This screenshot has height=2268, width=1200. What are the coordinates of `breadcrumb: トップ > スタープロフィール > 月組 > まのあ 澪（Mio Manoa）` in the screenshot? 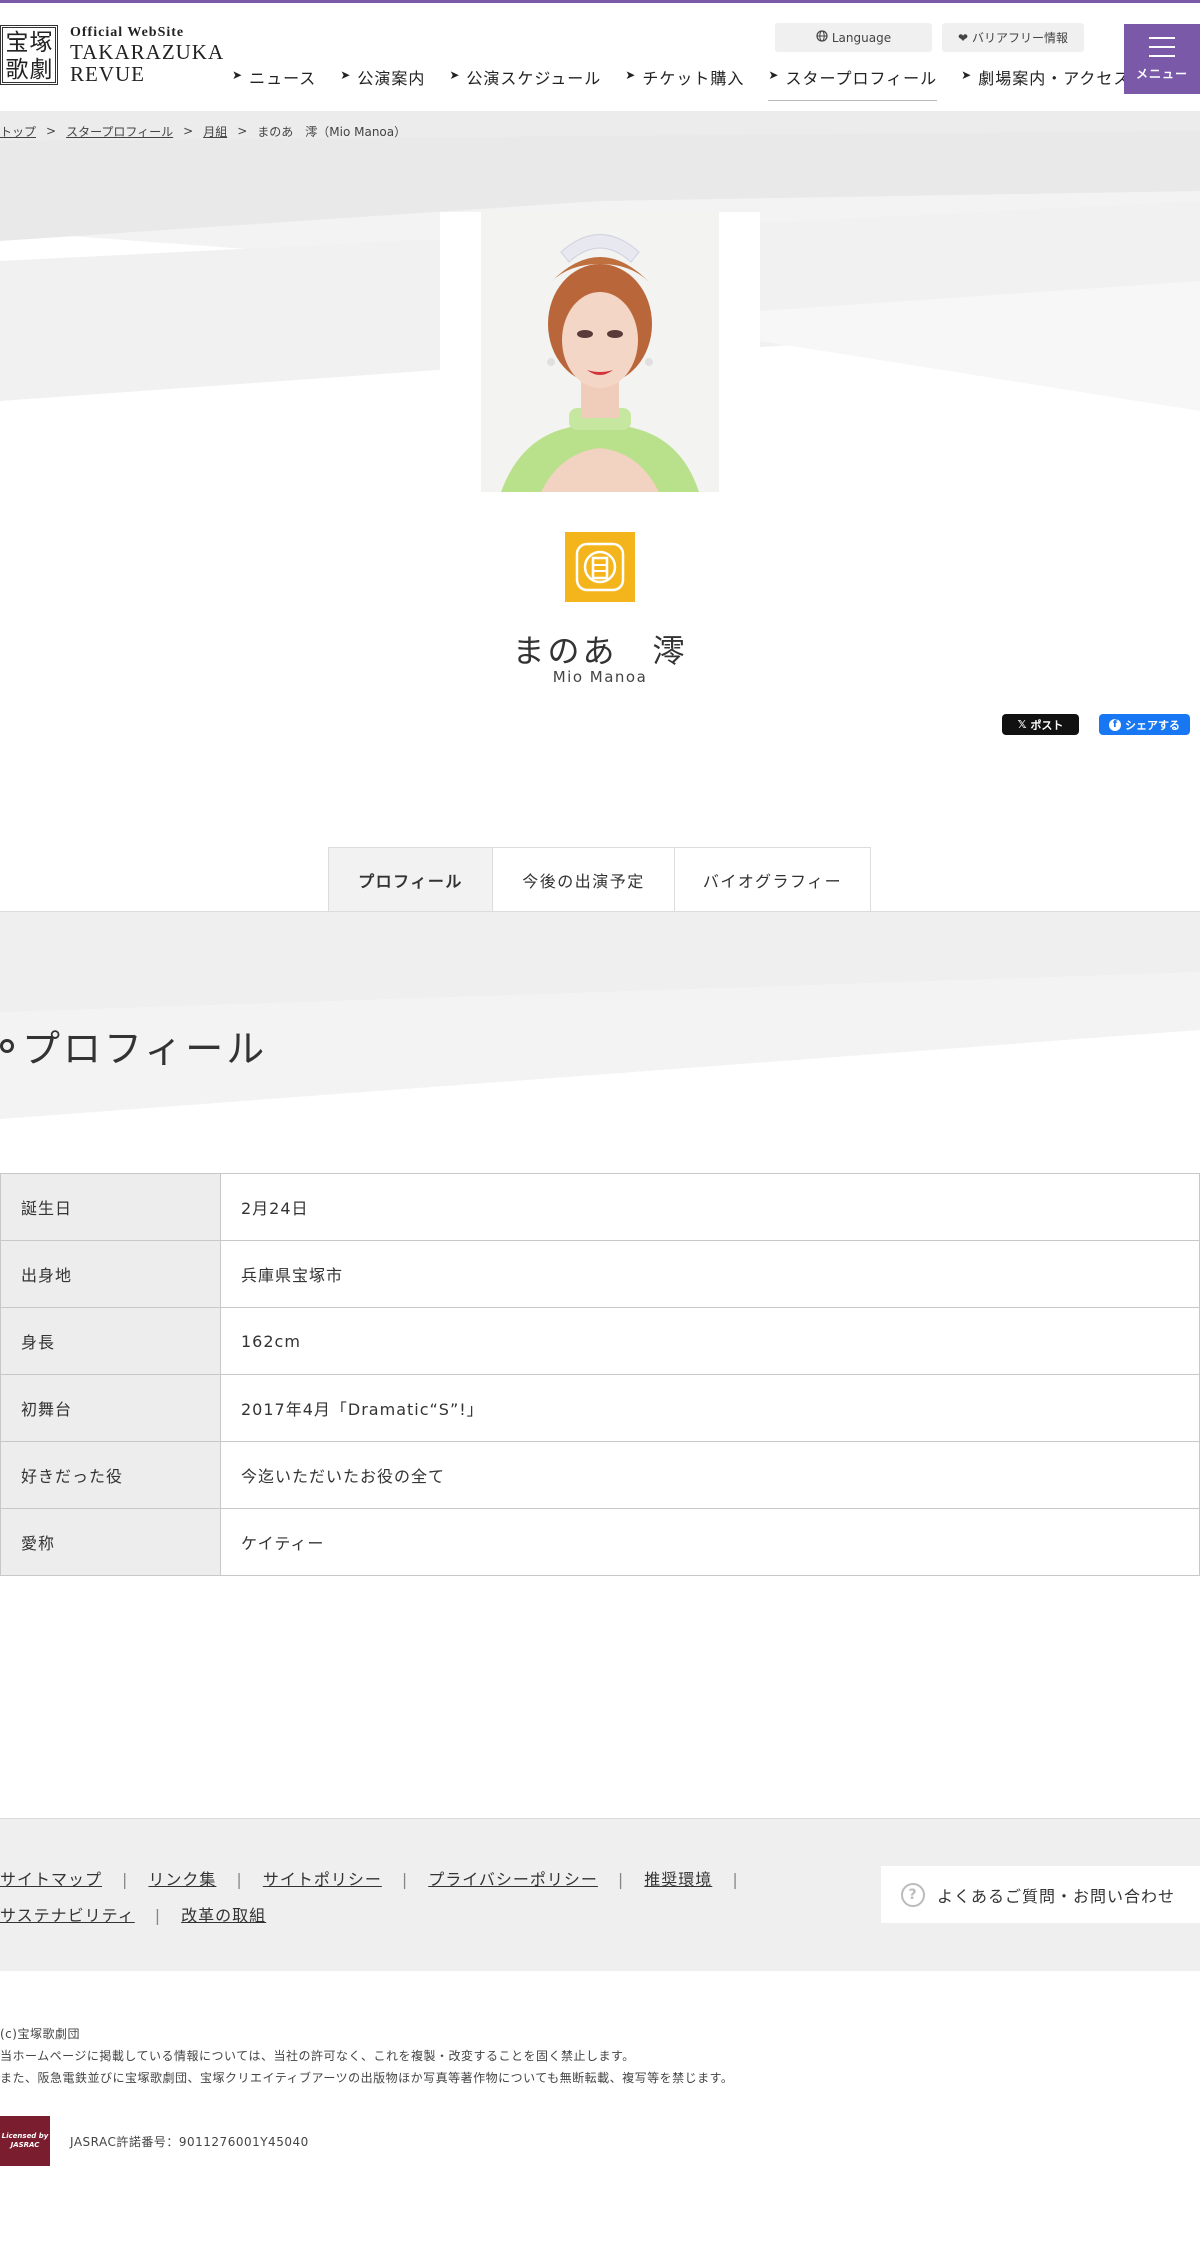 It's located at (203, 131).